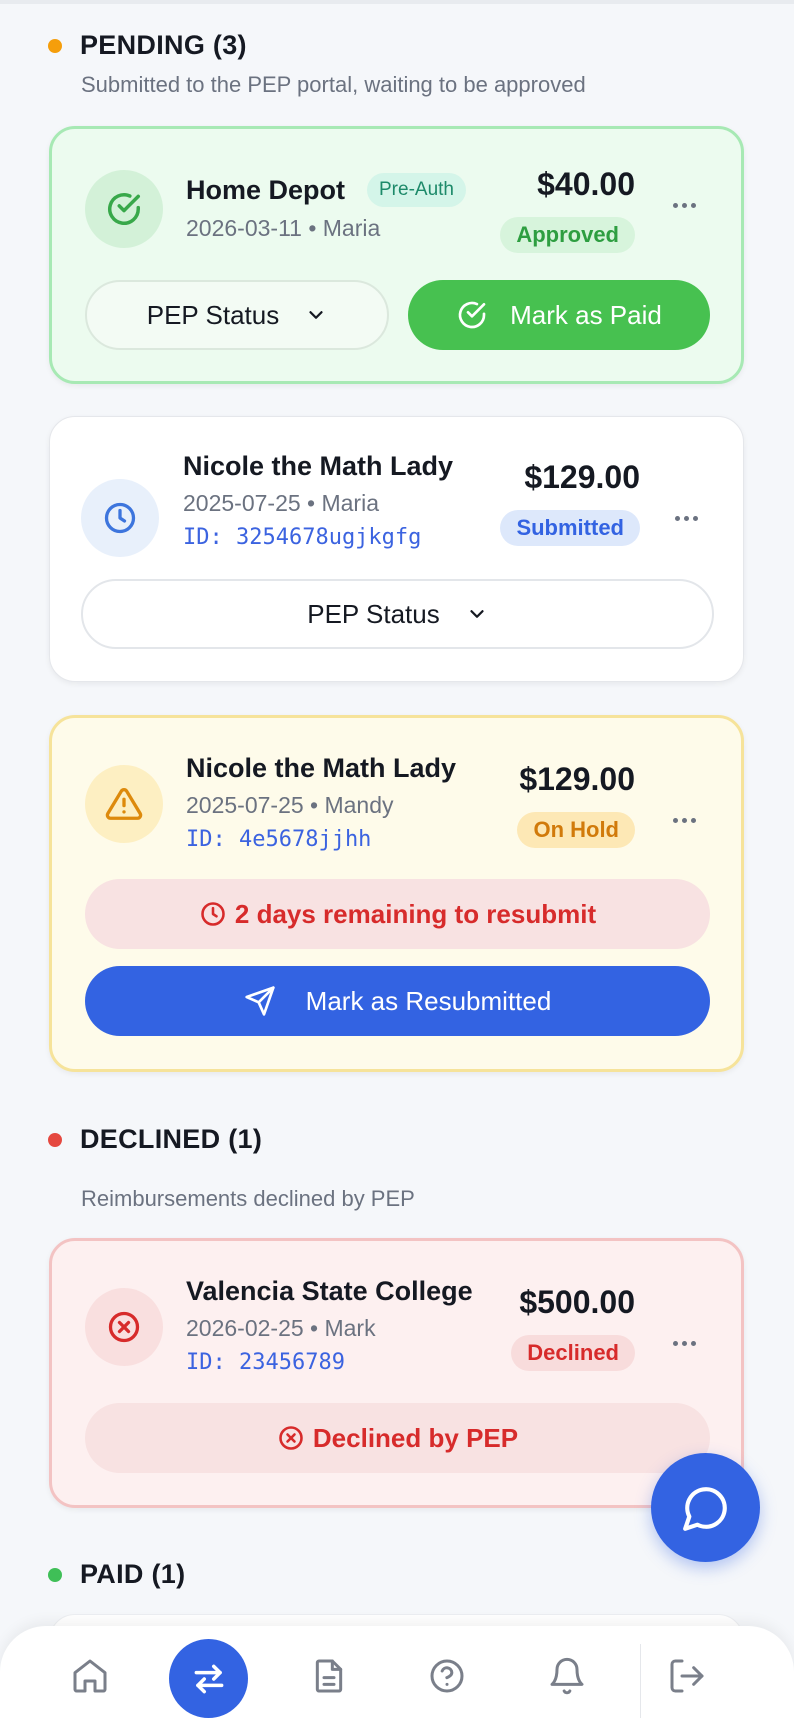 Image resolution: width=794 pixels, height=1718 pixels. What do you see at coordinates (428, 1000) in the screenshot?
I see `mark-as-resubmitted-label: Mark as Resubmitted` at bounding box center [428, 1000].